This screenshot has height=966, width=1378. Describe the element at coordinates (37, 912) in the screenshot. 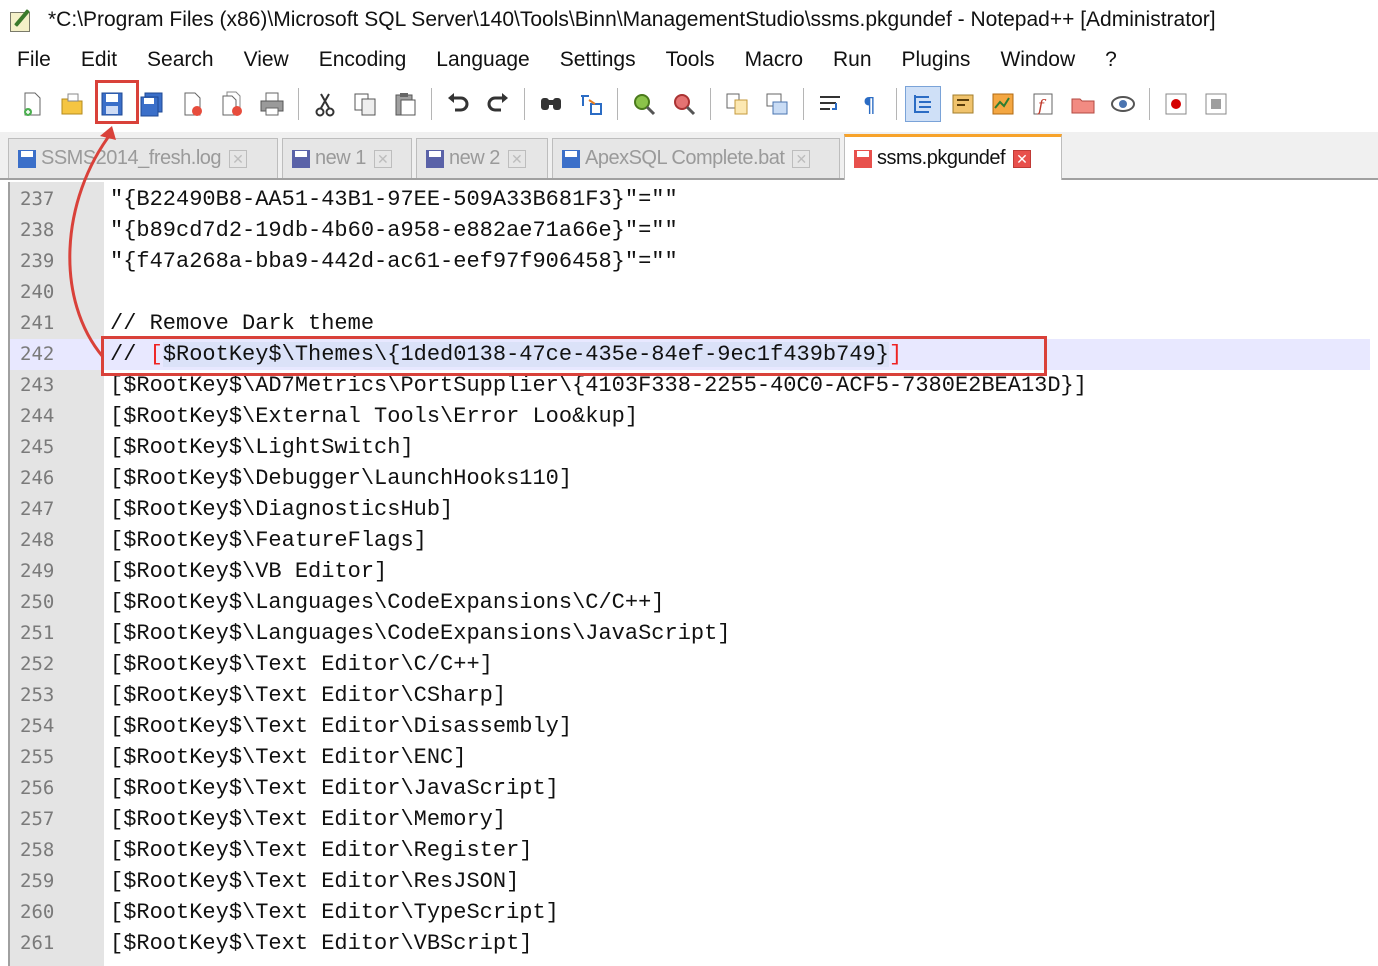

I see `line-number: 260` at that location.